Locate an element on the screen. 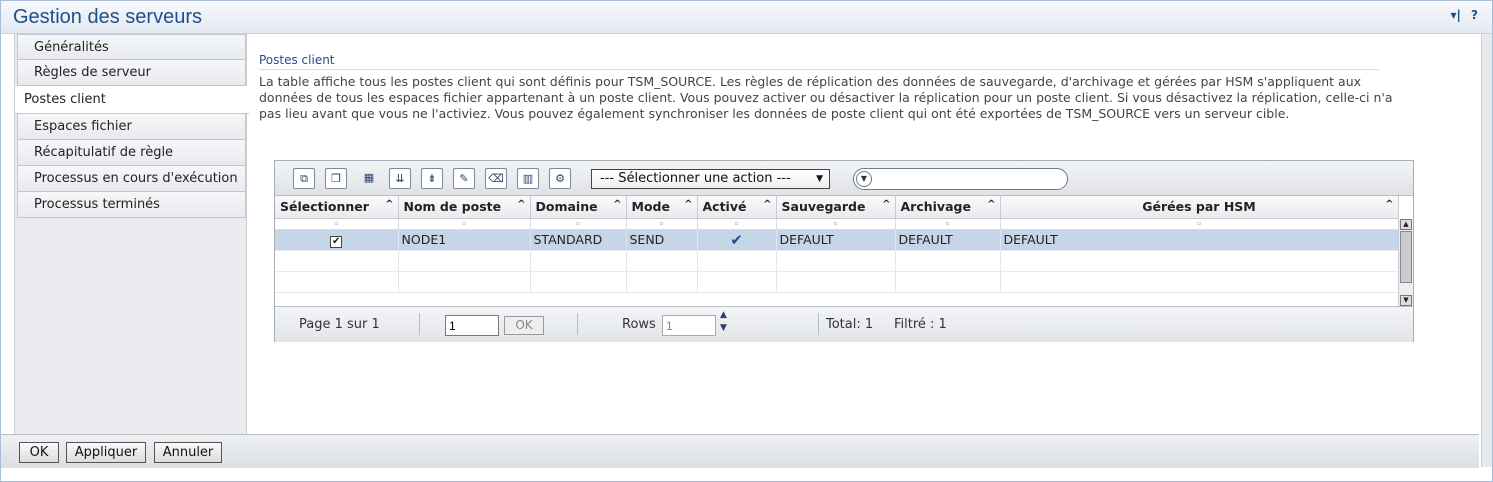 Image resolution: width=1493 pixels, height=482 pixels. nav-item-rule-summary: Récapitulatif de règle is located at coordinates (131, 153).